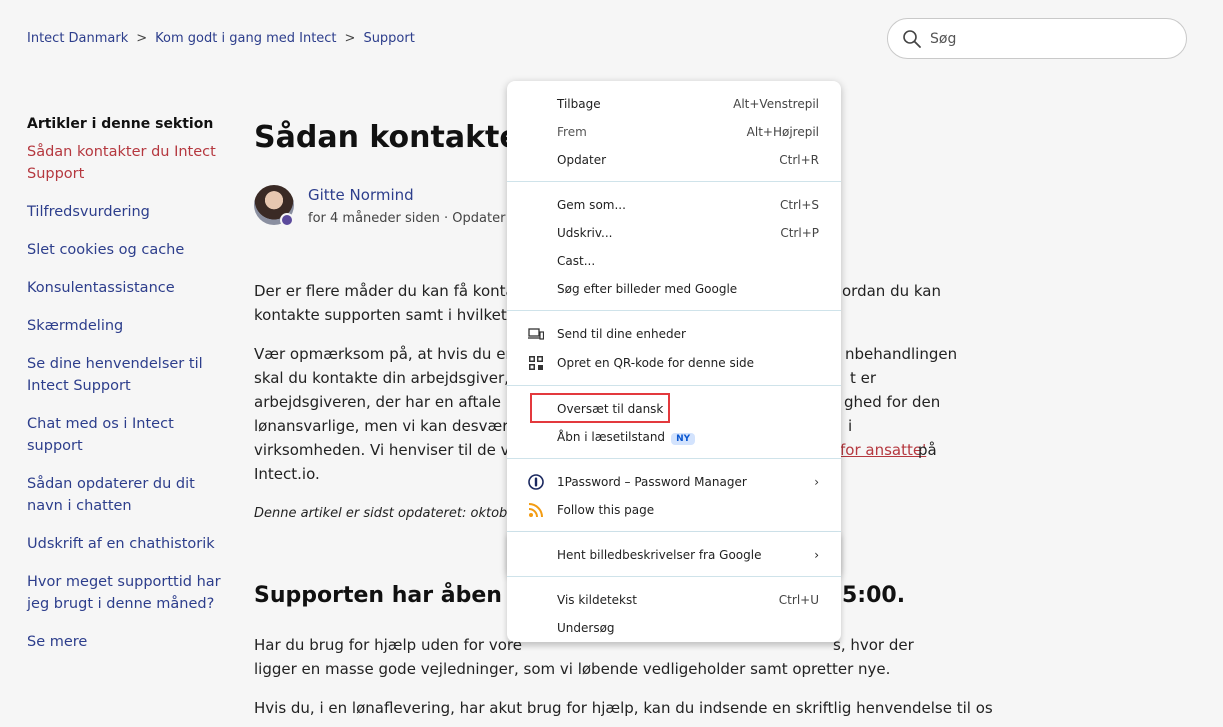  What do you see at coordinates (579, 104) in the screenshot?
I see `menu-label: Tilbage` at bounding box center [579, 104].